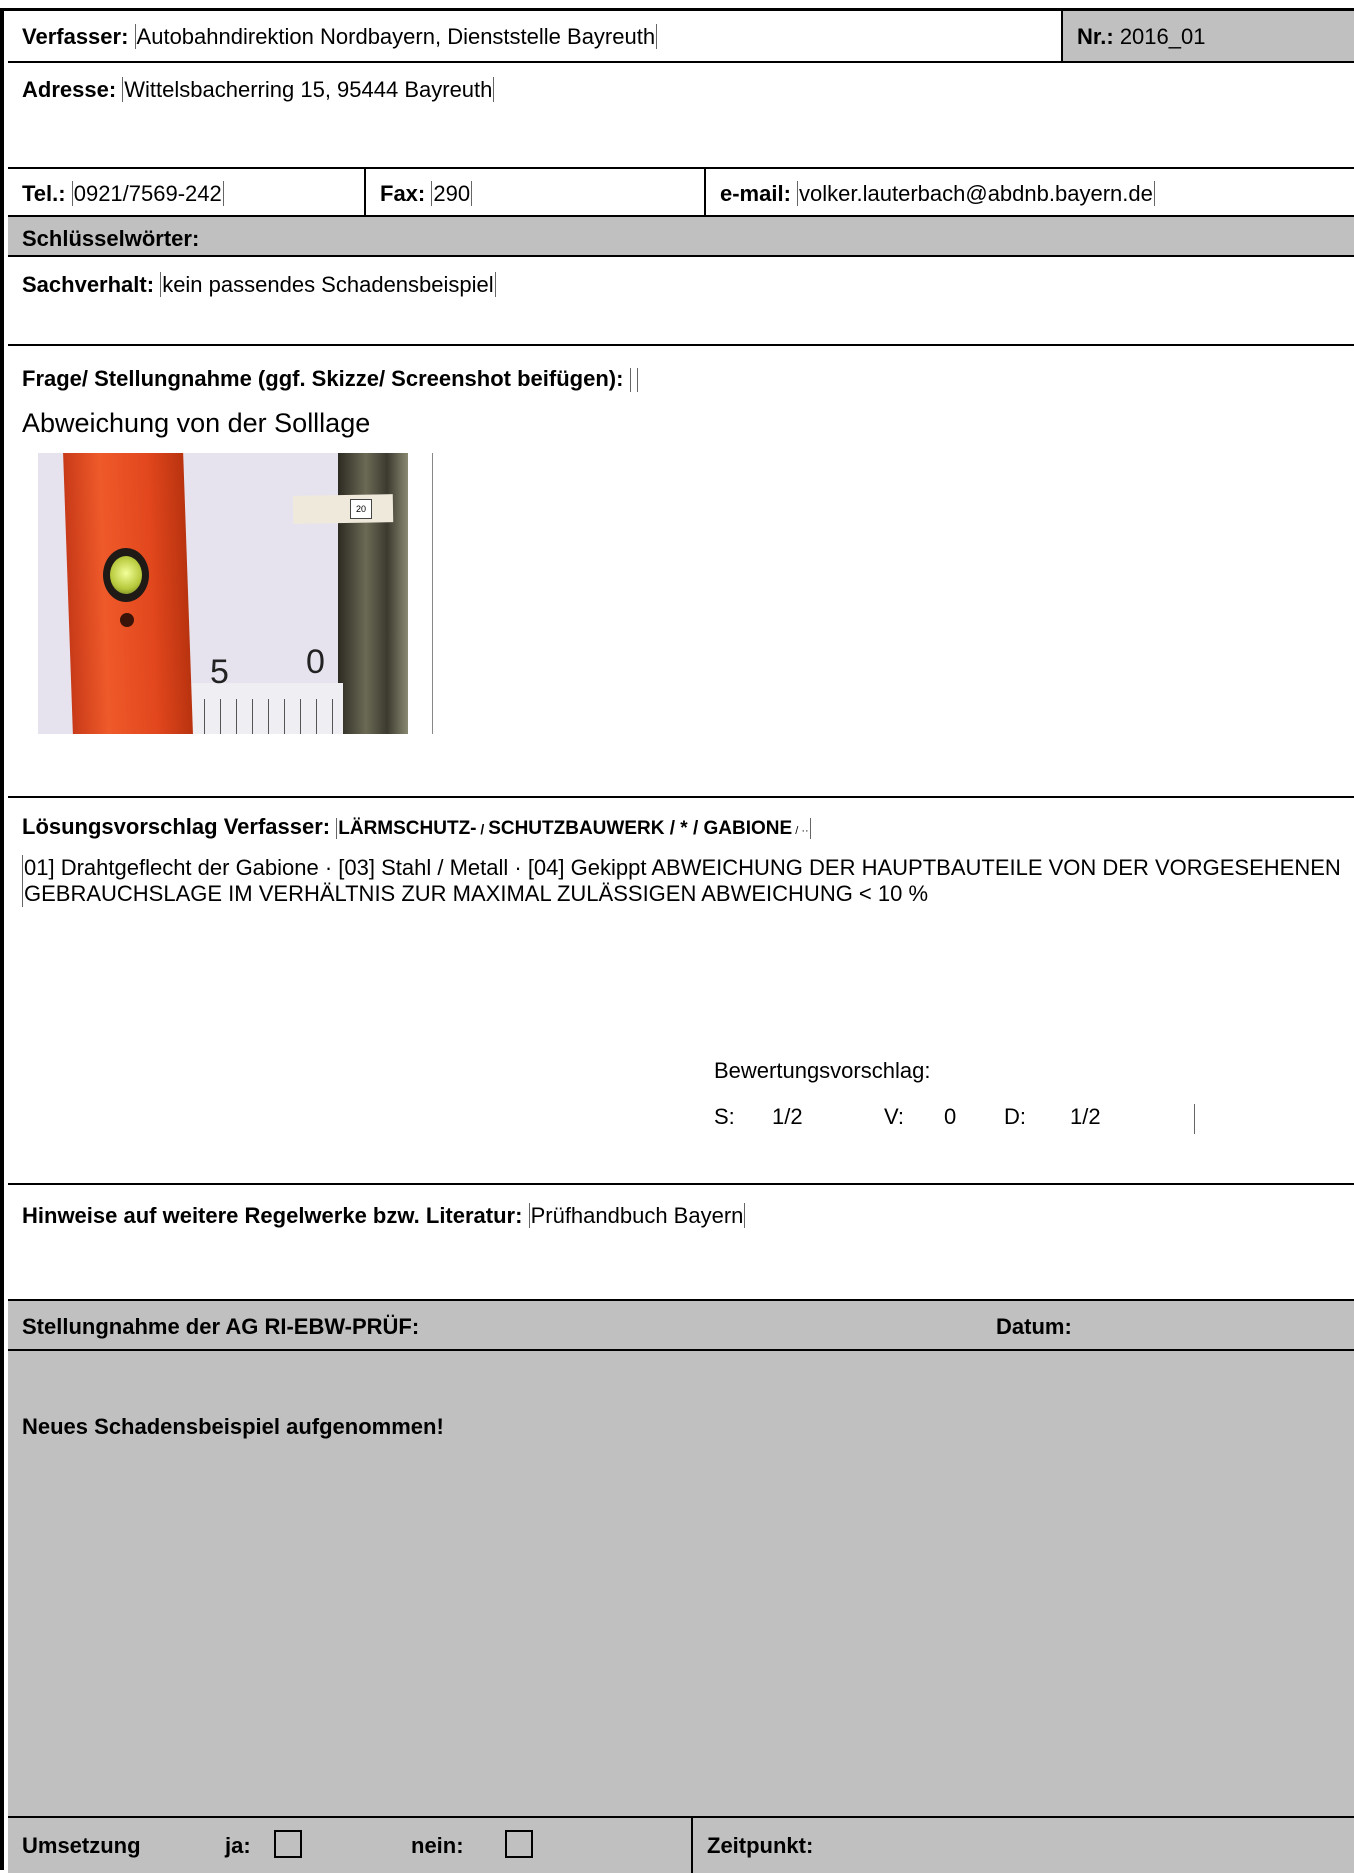 The width and height of the screenshot is (1354, 1873). I want to click on tel-field: 0921/7569-242, so click(147, 193).